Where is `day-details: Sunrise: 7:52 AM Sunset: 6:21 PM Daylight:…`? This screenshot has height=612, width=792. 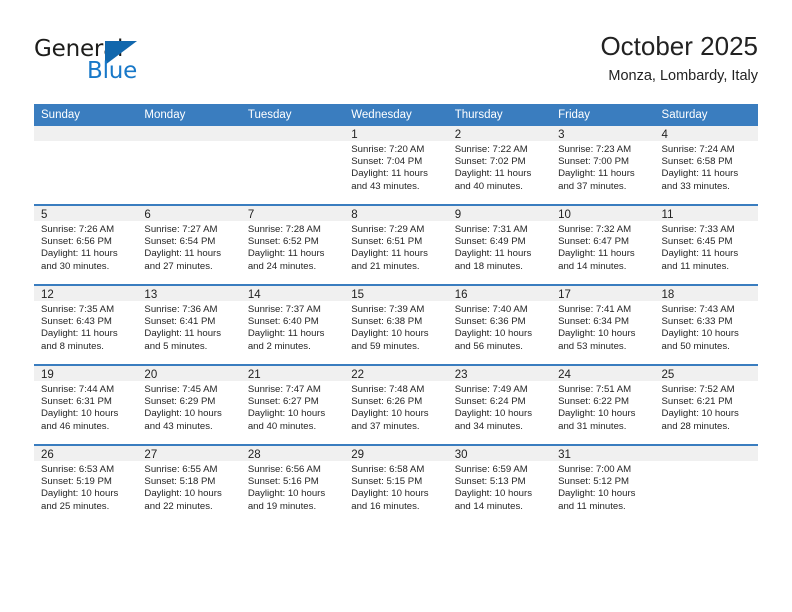 day-details: Sunrise: 7:52 AM Sunset: 6:21 PM Daylight:… is located at coordinates (706, 407).